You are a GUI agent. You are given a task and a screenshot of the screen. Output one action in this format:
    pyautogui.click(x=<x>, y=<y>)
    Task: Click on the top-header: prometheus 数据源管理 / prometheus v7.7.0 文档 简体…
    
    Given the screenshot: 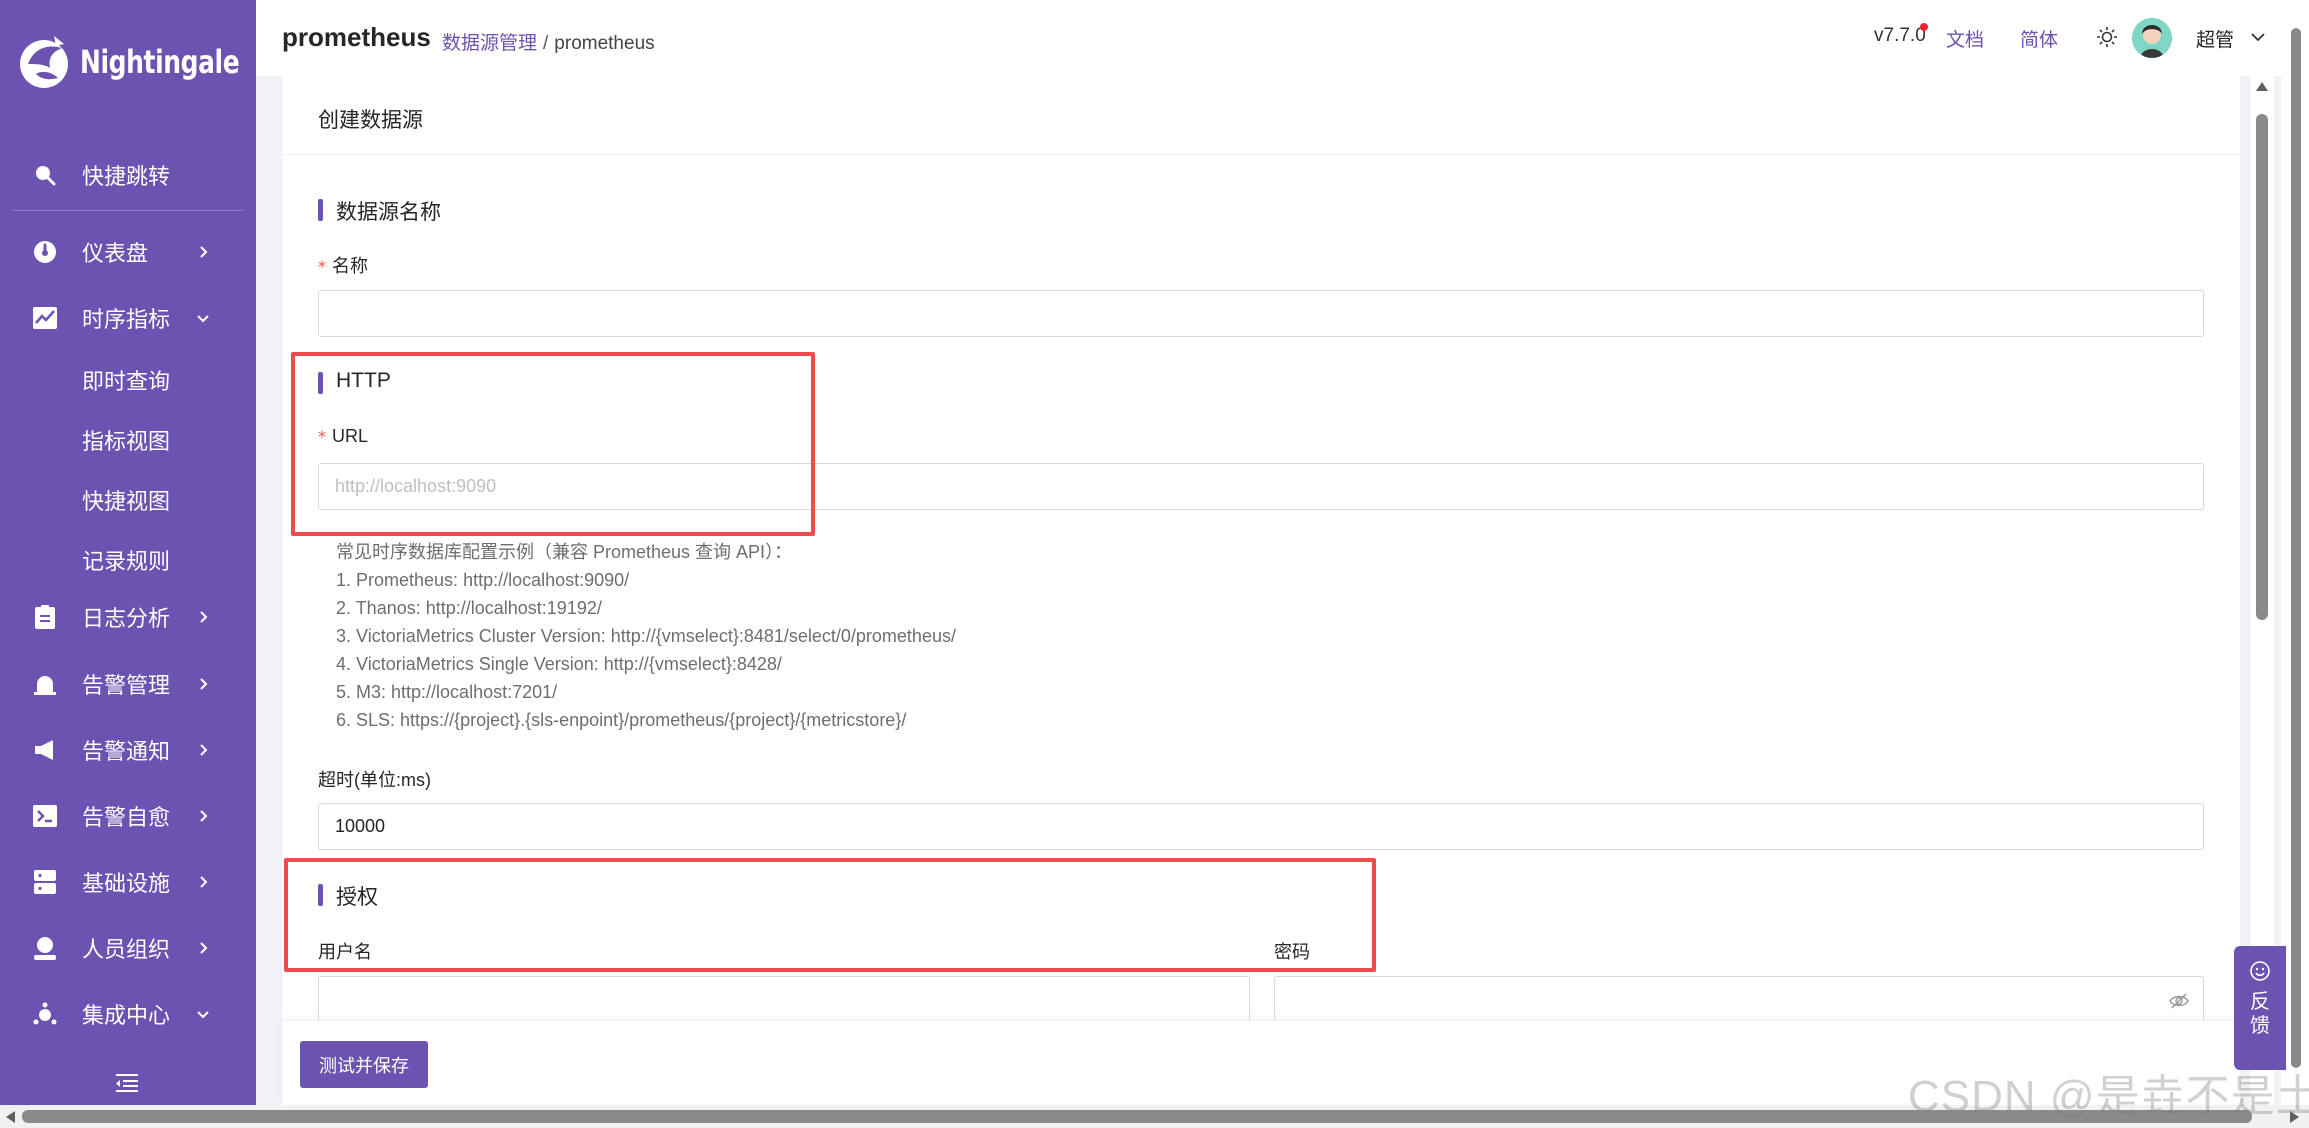 What is the action you would take?
    pyautogui.click(x=1268, y=38)
    